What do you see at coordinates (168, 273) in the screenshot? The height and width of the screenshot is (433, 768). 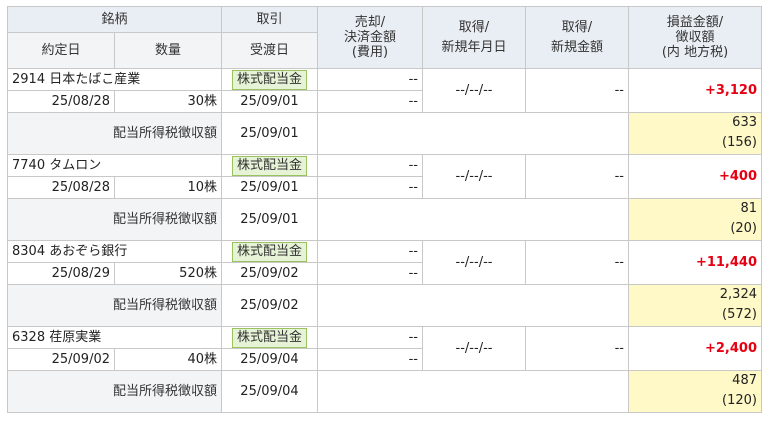 I see `quantity: 520株` at bounding box center [168, 273].